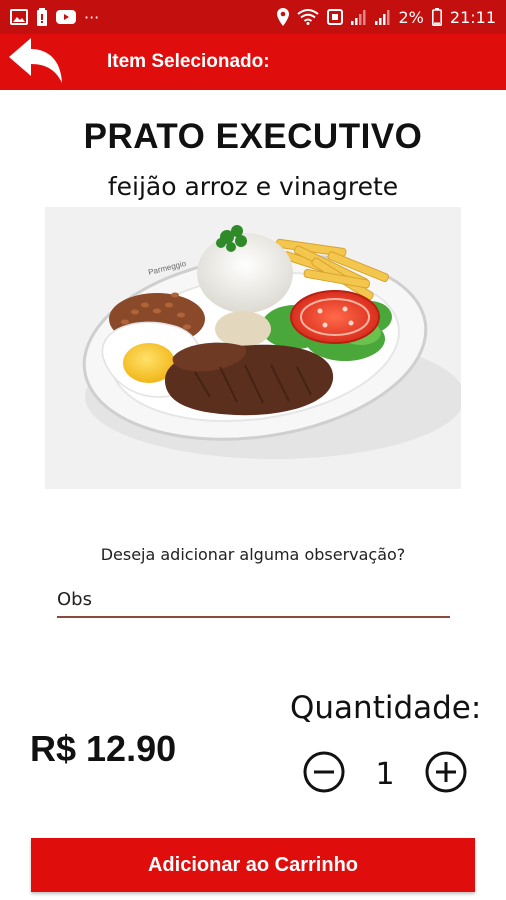  I want to click on status-right: 2% 21:11, so click(386, 17).